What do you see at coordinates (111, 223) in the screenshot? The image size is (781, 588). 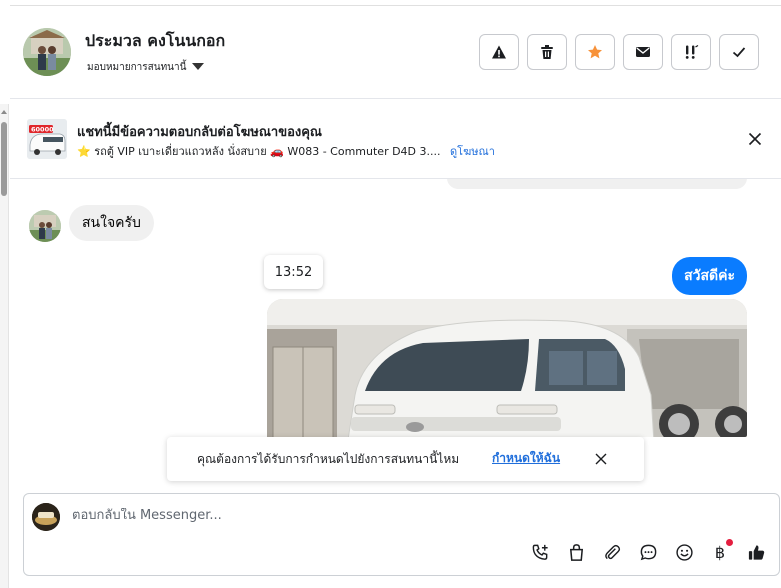 I see `incoming-message: สนใจครับ` at bounding box center [111, 223].